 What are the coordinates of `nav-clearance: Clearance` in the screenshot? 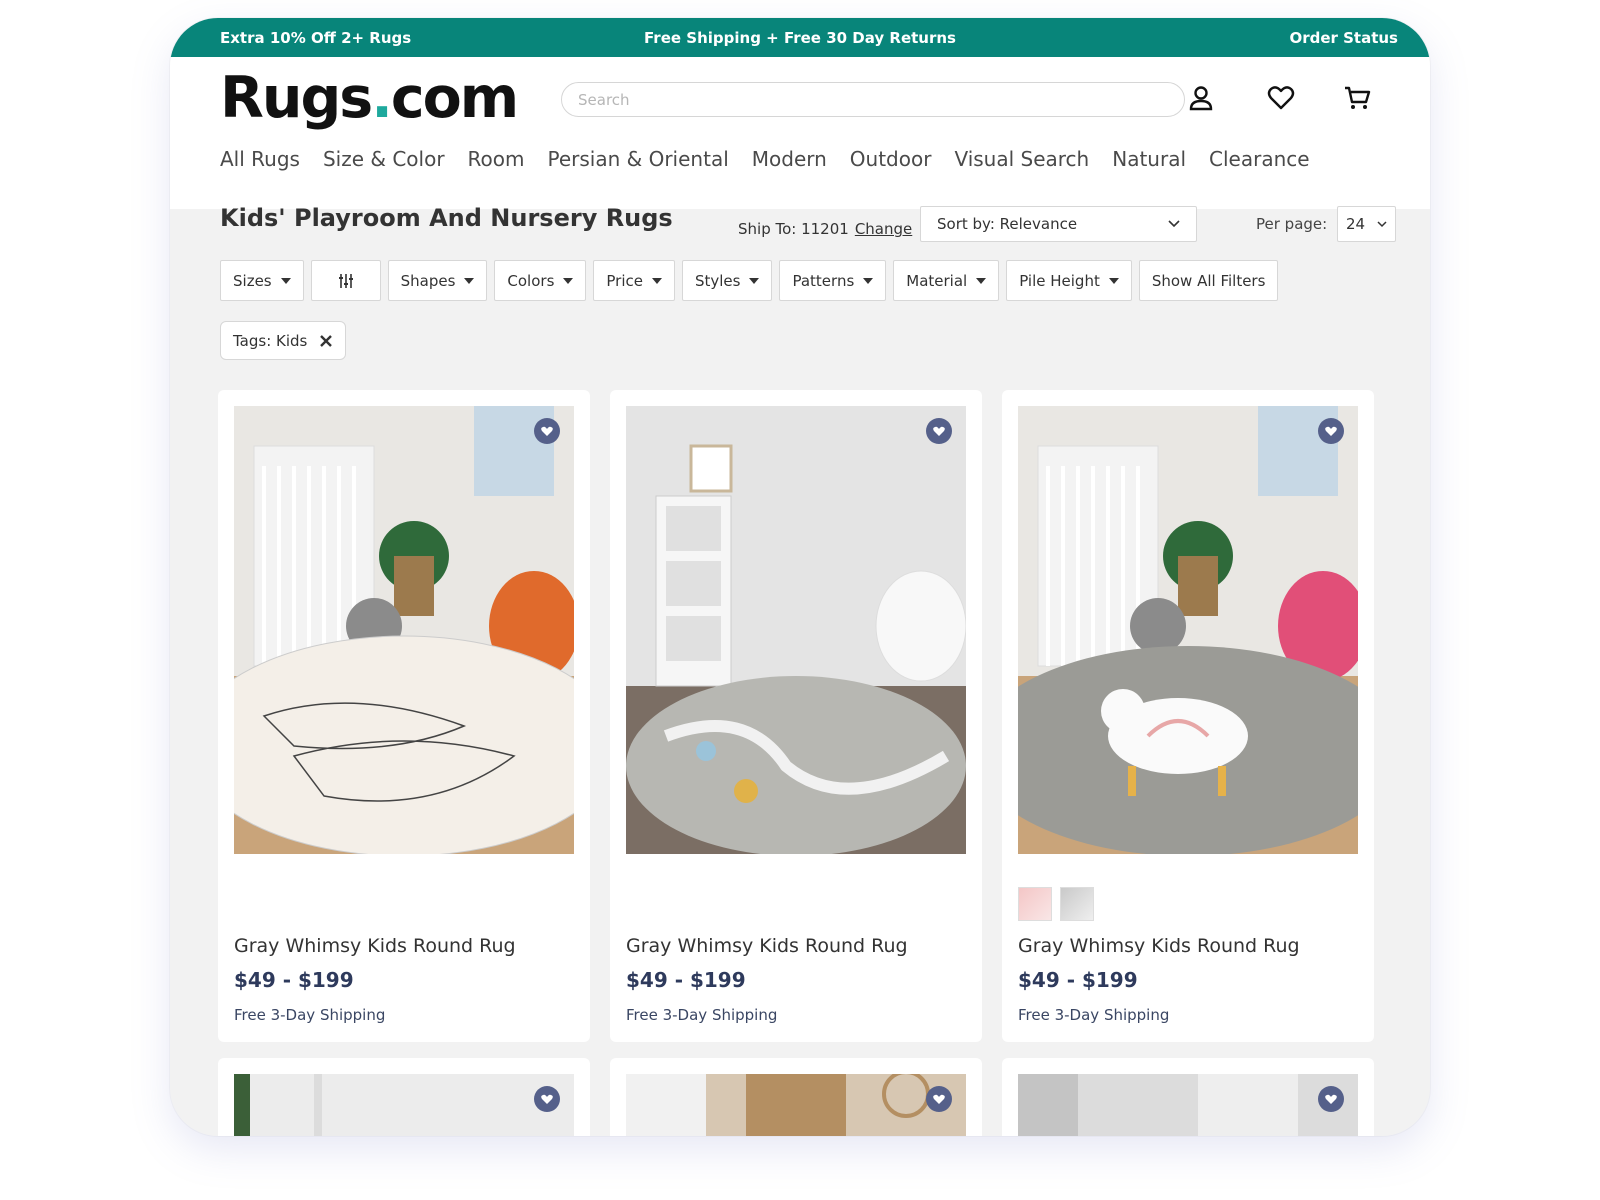 It's located at (1259, 159).